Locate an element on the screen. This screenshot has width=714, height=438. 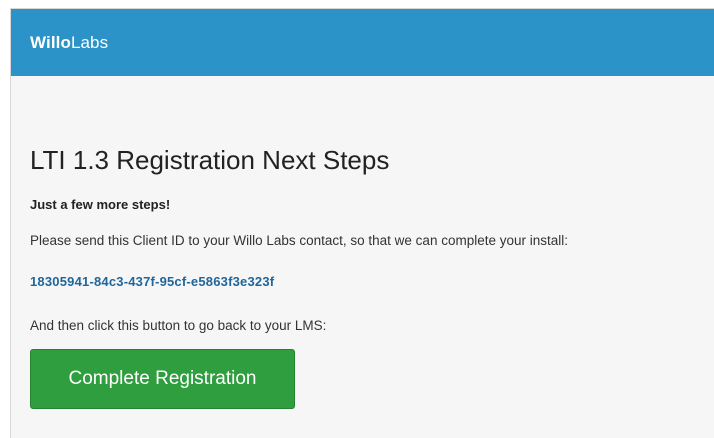
client-id-link: 18305941-84c3-437f-95cf-e5863f3e323f is located at coordinates (152, 281).